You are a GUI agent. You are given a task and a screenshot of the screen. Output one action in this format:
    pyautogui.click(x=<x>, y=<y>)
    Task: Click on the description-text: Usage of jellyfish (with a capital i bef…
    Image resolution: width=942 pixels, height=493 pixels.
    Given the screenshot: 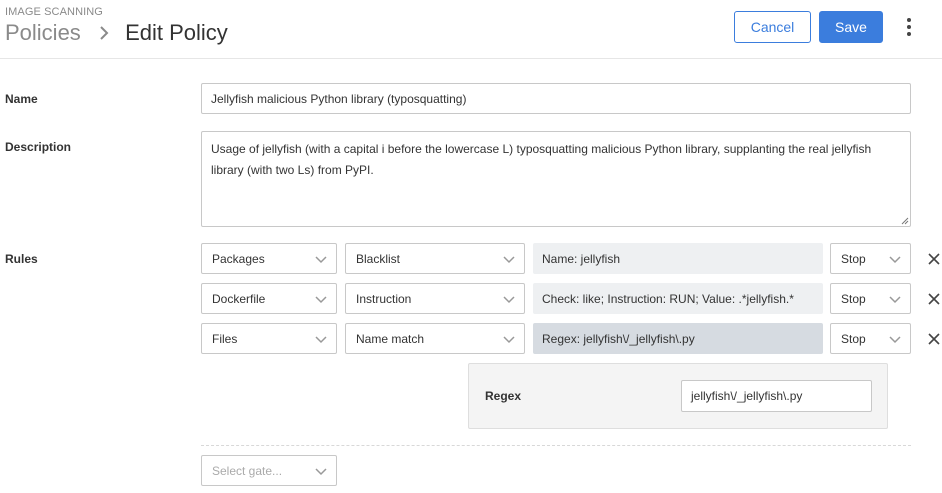 What is the action you would take?
    pyautogui.click(x=541, y=159)
    